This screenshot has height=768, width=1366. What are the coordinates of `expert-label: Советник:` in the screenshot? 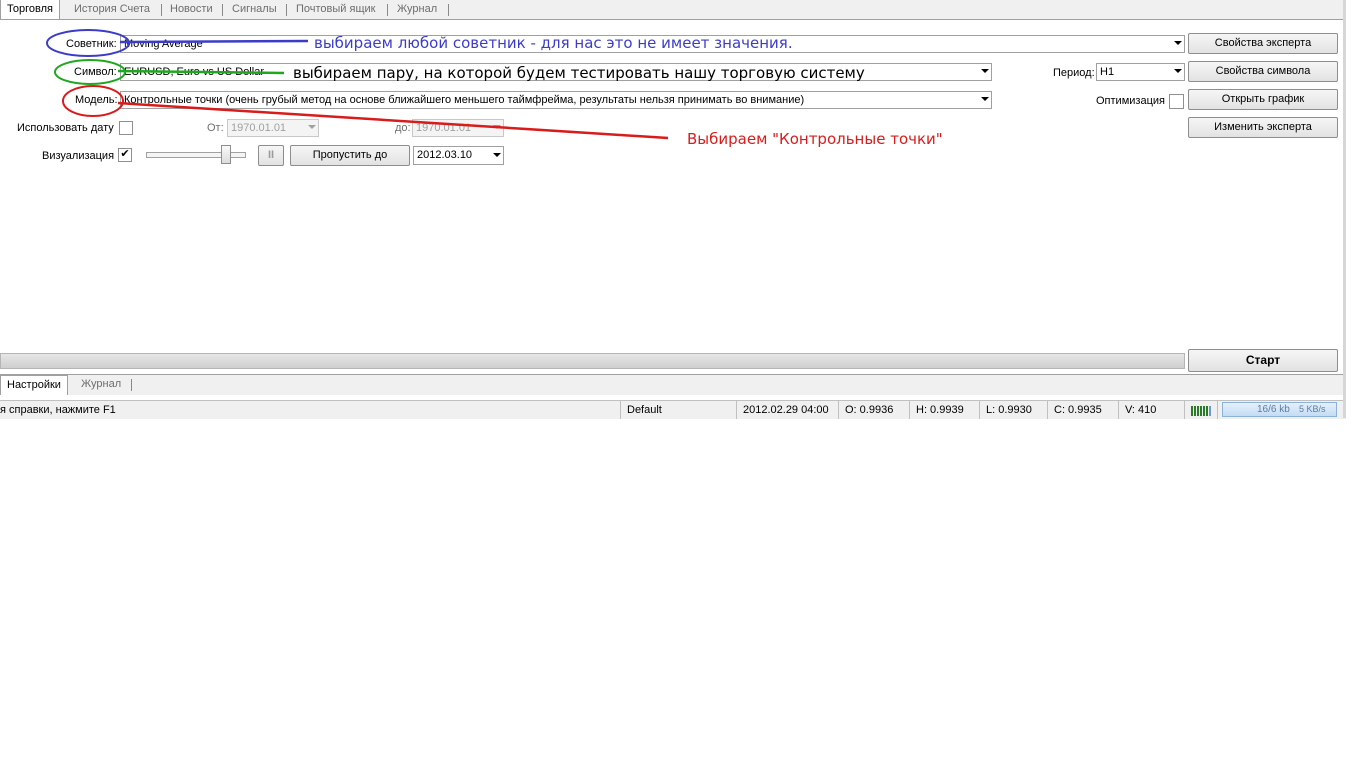 It's located at (91, 44).